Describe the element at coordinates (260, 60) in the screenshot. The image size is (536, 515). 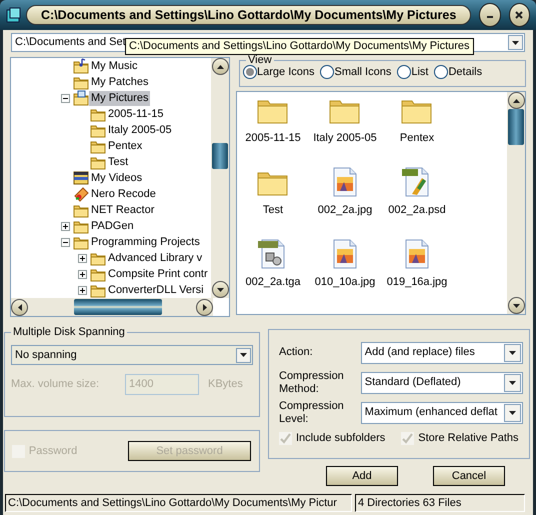
I see `group-title: View` at that location.